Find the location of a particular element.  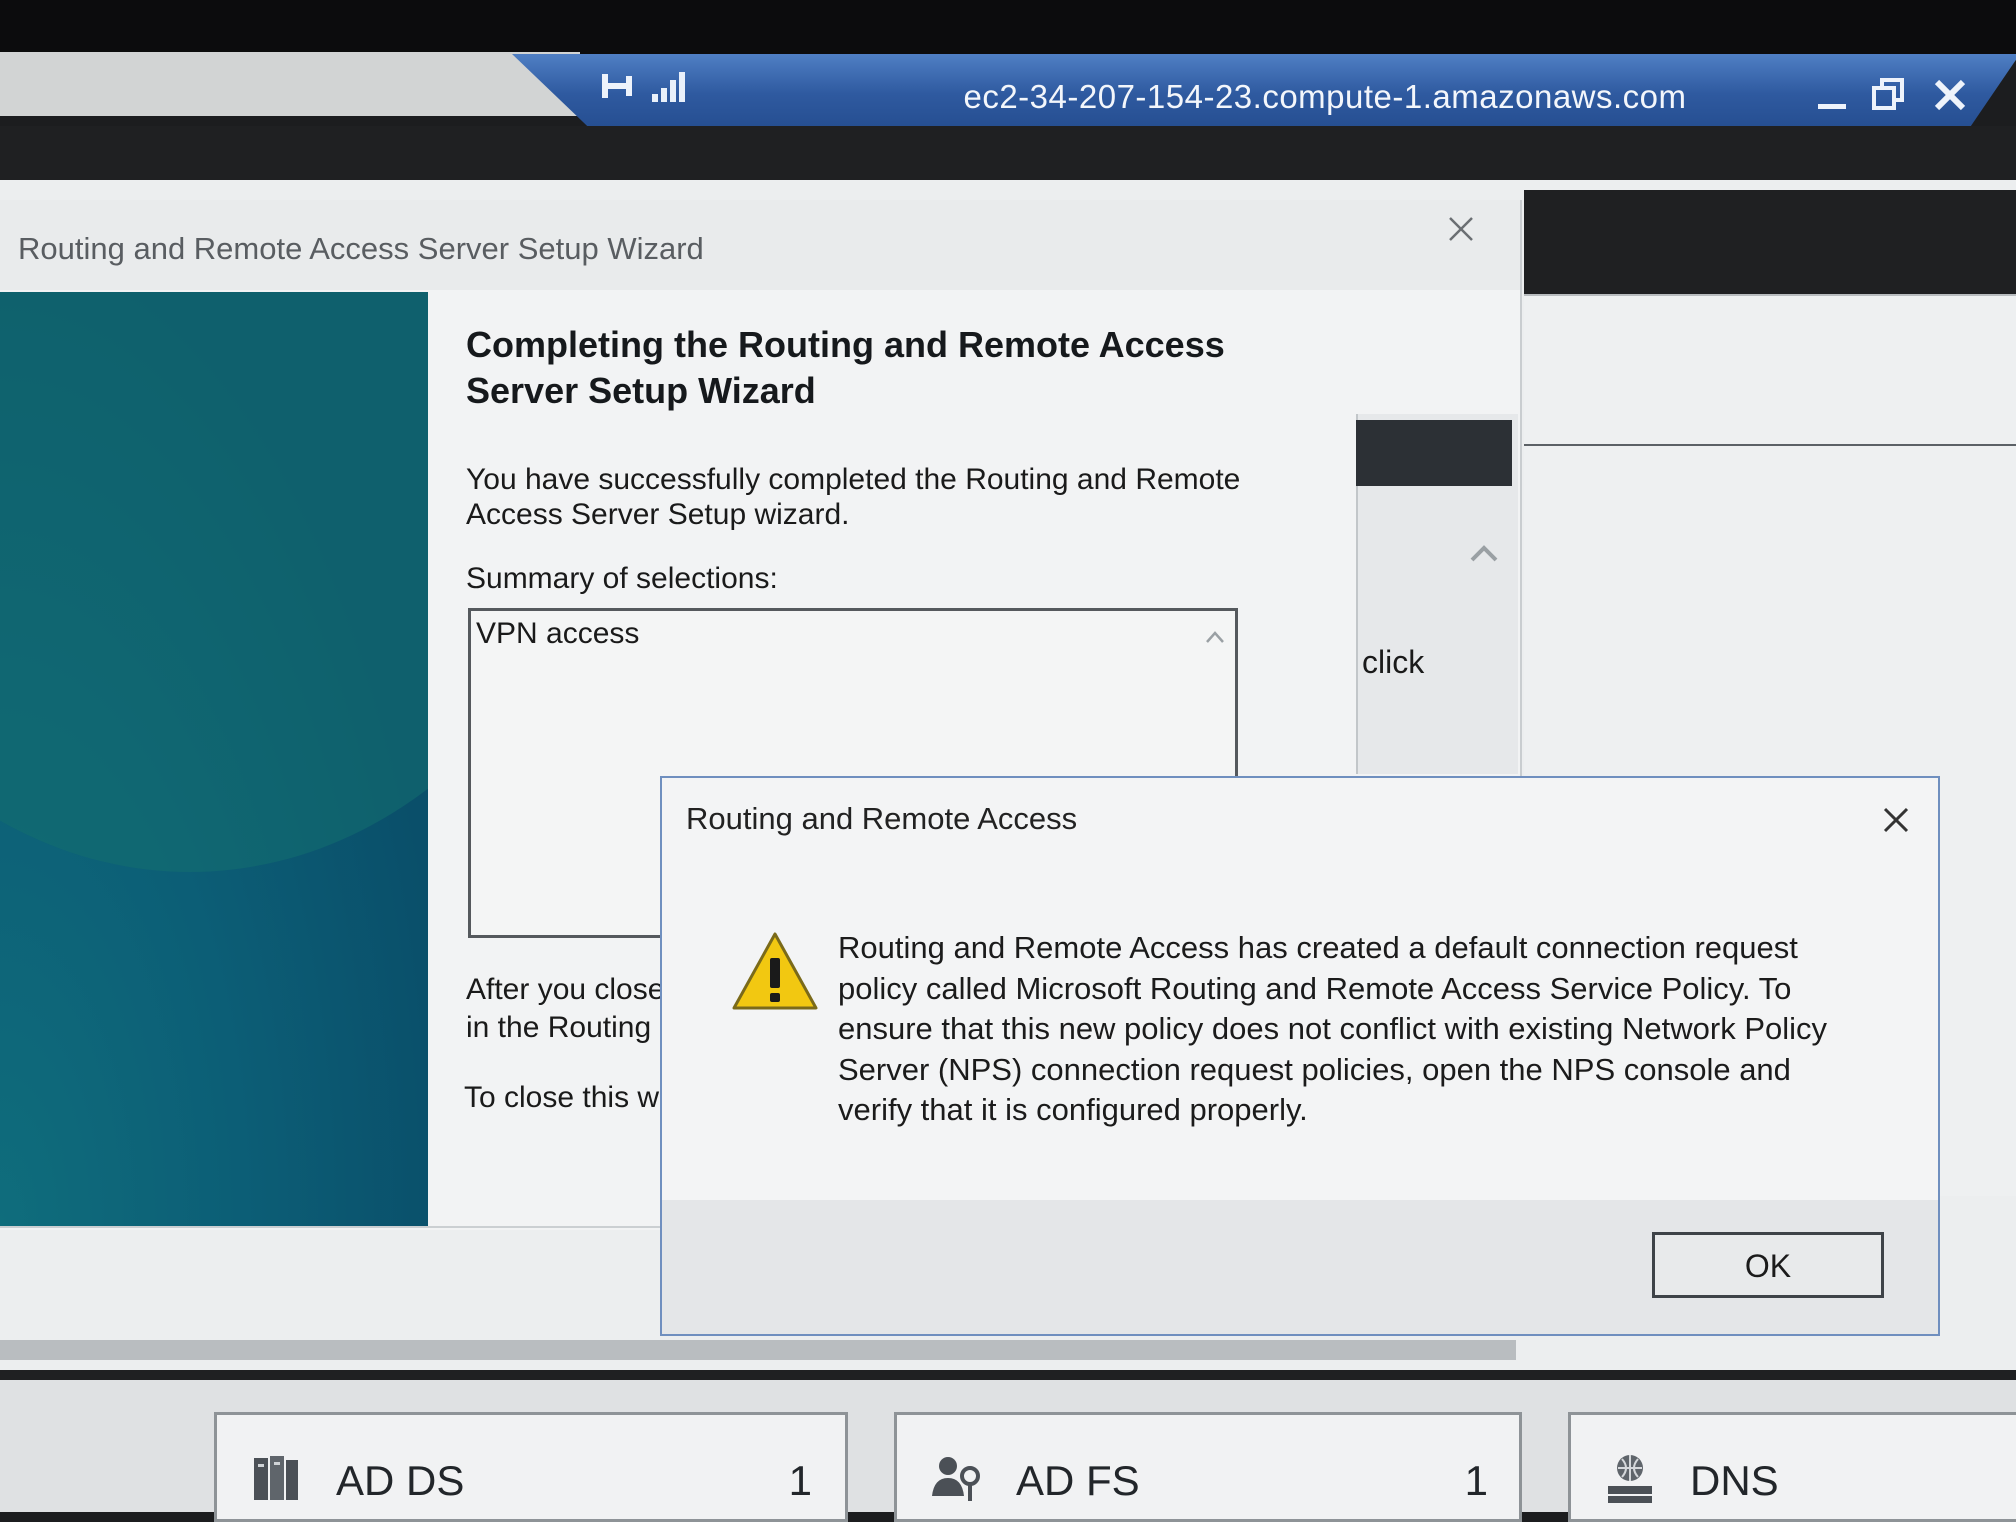

server-manager-header is located at coordinates (1770, 242).